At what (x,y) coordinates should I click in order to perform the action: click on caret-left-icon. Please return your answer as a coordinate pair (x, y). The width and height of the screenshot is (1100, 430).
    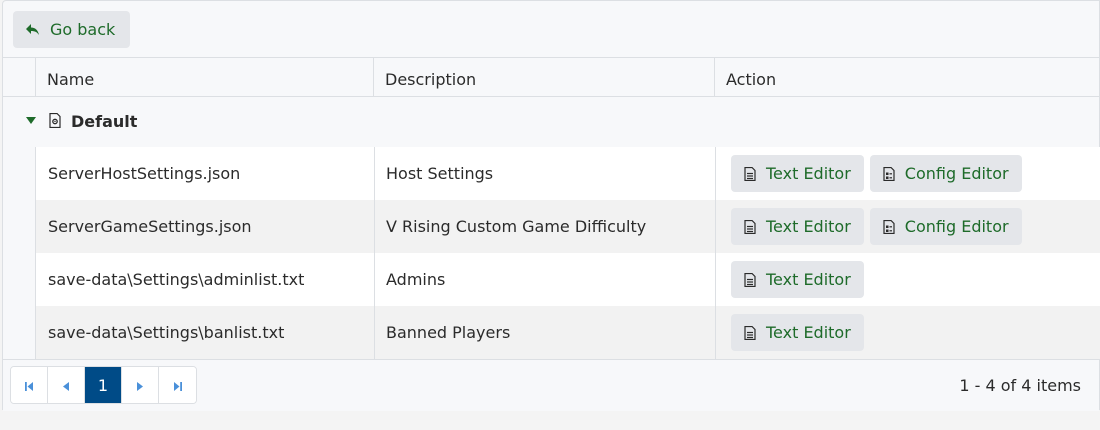
    Looking at the image, I should click on (66, 385).